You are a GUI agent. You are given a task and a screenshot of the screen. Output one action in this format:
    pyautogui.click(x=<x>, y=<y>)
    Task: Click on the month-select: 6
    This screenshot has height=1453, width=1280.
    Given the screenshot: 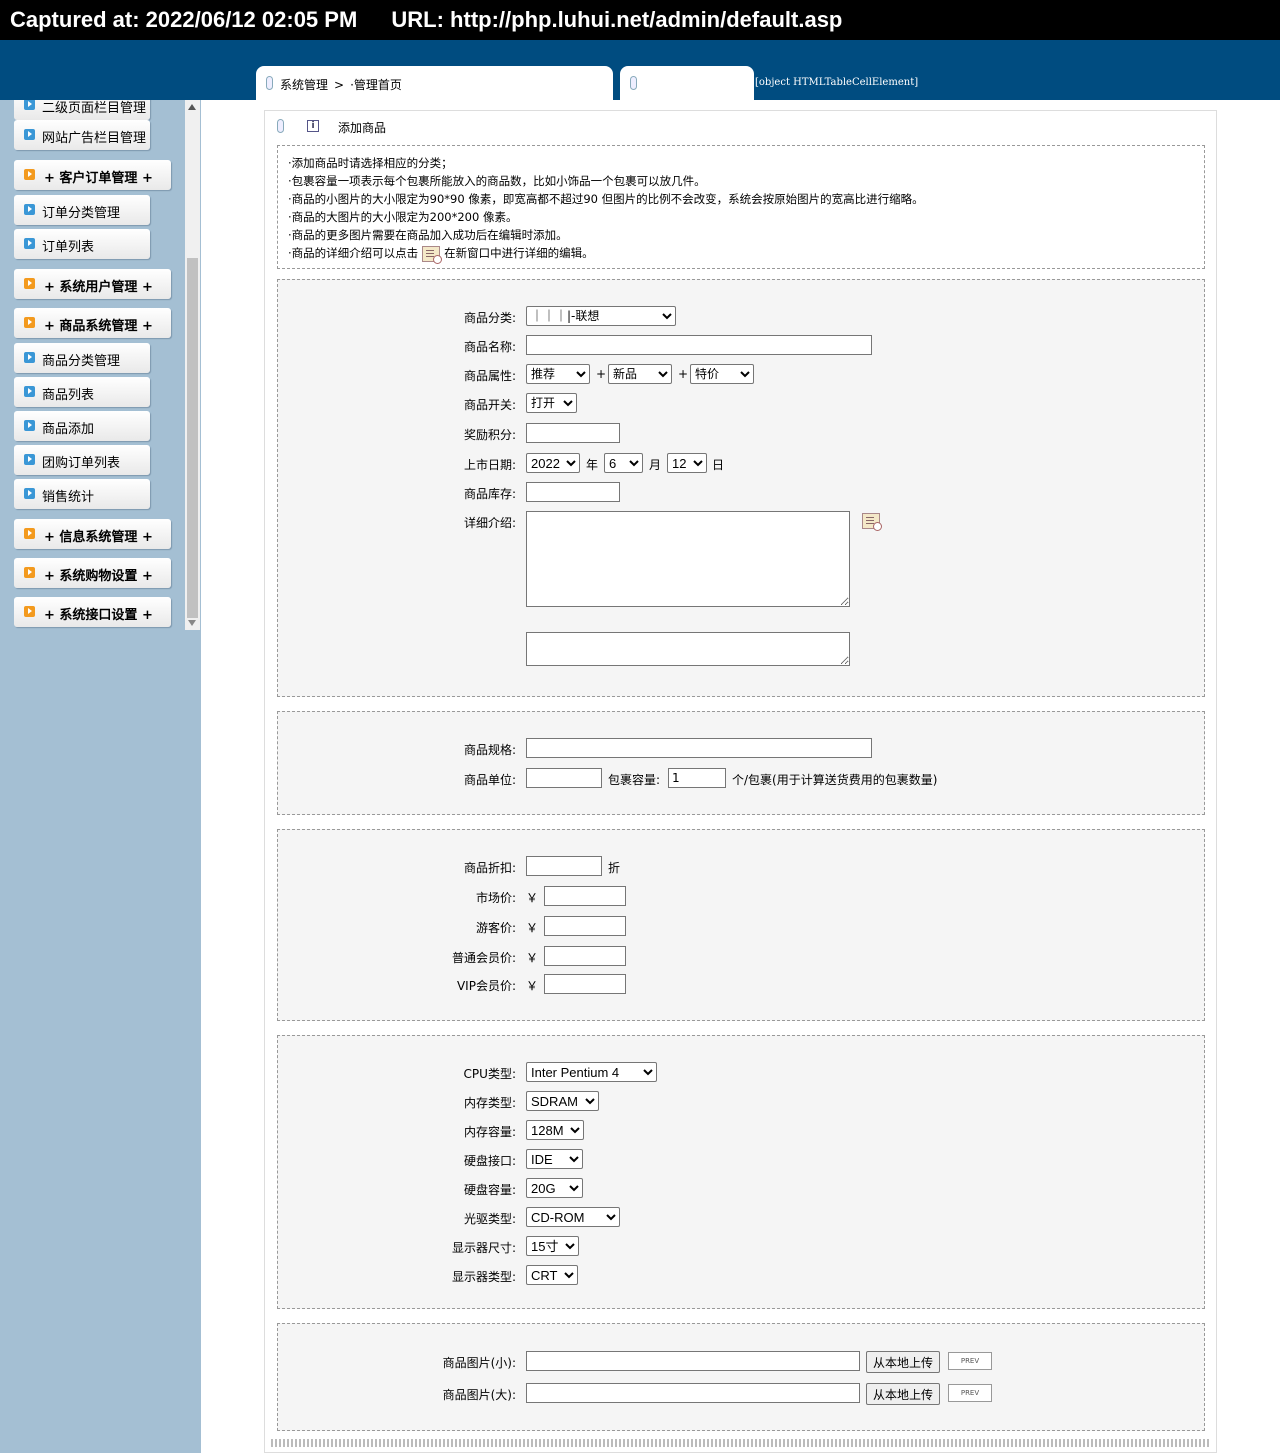 What is the action you would take?
    pyautogui.click(x=623, y=463)
    